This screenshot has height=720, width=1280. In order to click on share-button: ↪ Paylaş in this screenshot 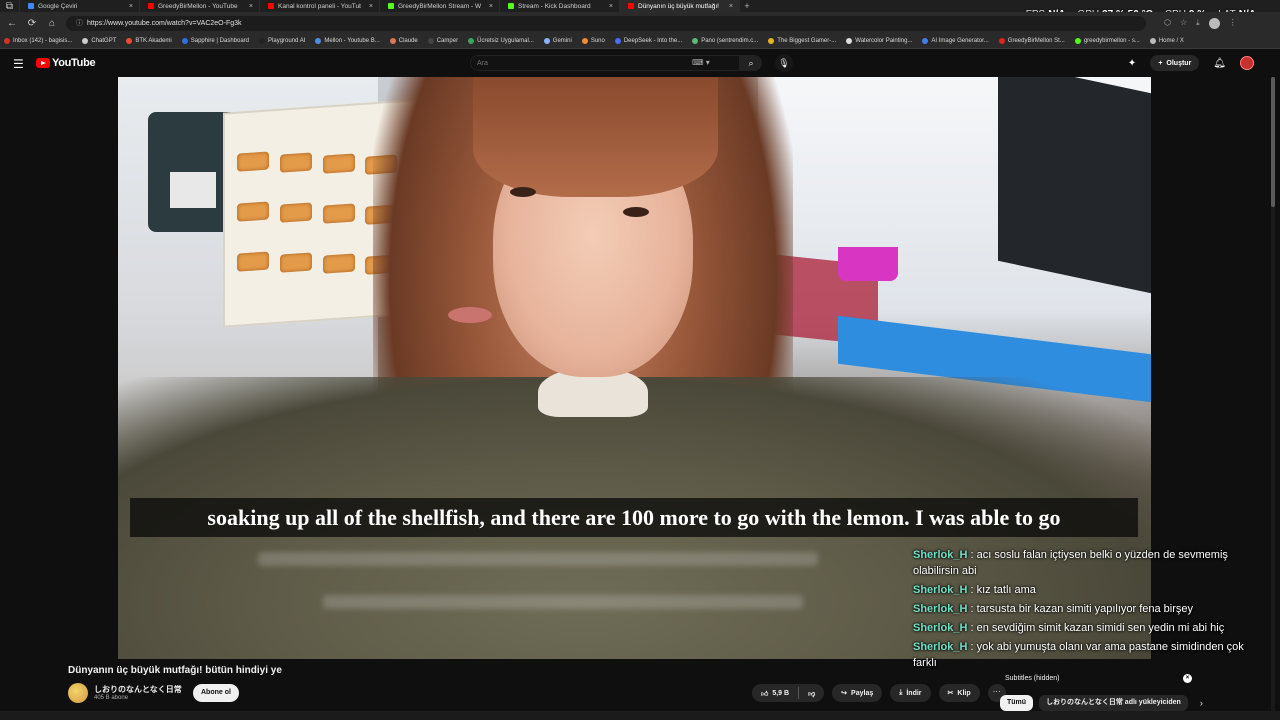, I will do `click(857, 693)`.